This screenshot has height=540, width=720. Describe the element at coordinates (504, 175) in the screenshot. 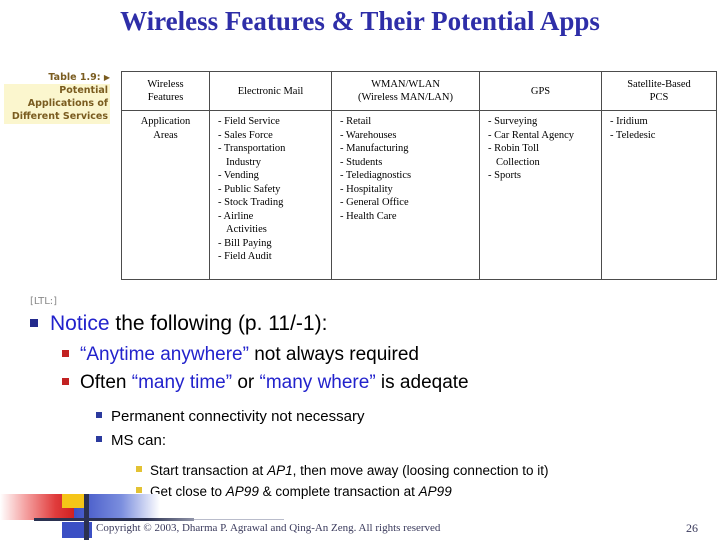

I see `list-item: - Sports` at that location.